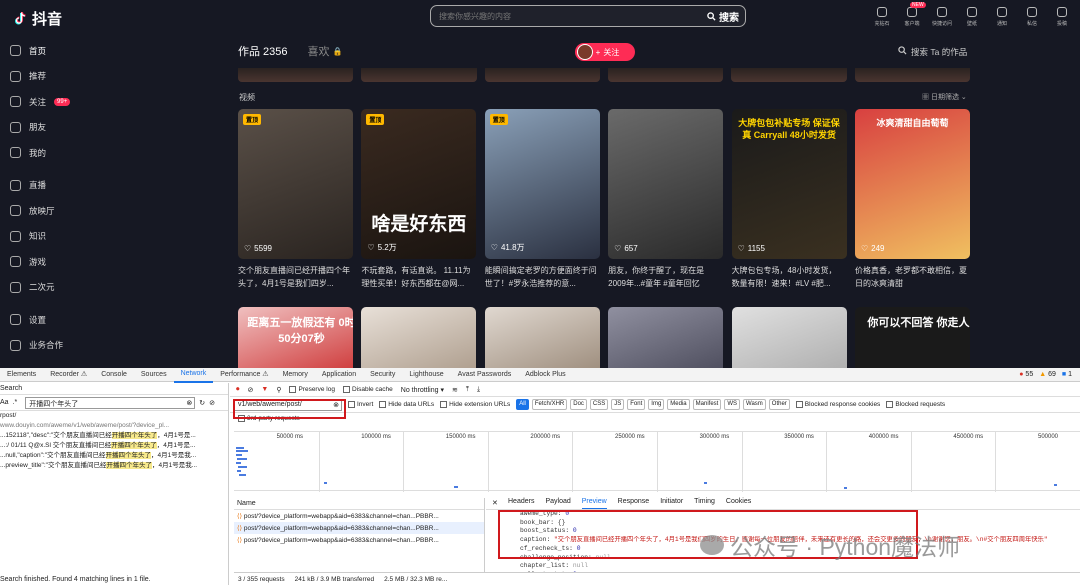 The image size is (1080, 585). I want to click on video-thumbnail: ♡ 657, so click(666, 184).